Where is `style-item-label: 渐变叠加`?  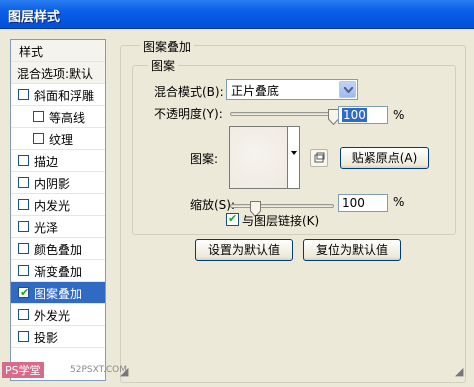 style-item-label: 渐变叠加 is located at coordinates (58, 272).